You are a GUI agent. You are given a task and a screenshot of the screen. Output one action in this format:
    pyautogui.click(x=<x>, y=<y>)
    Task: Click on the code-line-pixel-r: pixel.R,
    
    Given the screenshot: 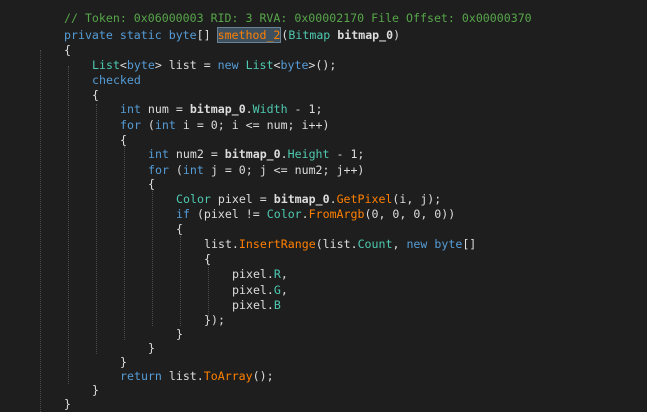 What is the action you would take?
    pyautogui.click(x=260, y=274)
    